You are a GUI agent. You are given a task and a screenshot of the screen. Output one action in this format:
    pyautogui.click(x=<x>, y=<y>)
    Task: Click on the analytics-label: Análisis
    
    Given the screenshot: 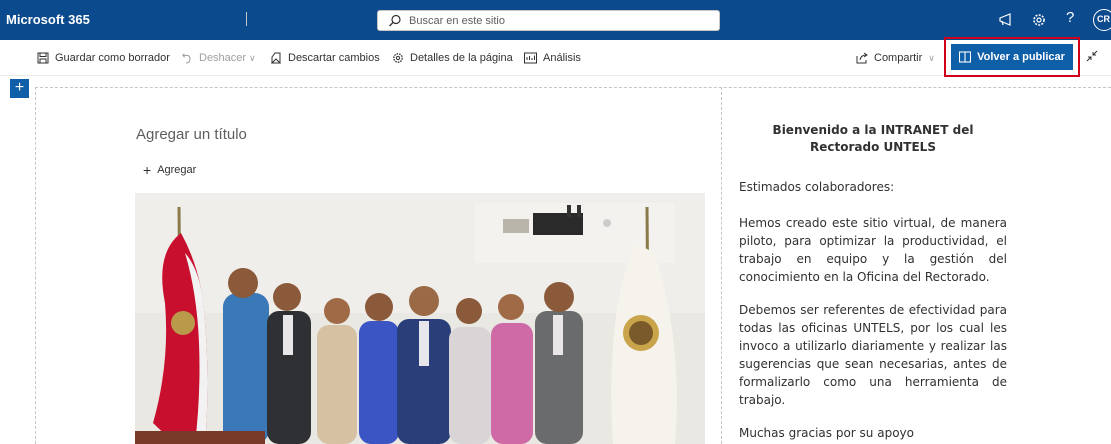 What is the action you would take?
    pyautogui.click(x=562, y=58)
    